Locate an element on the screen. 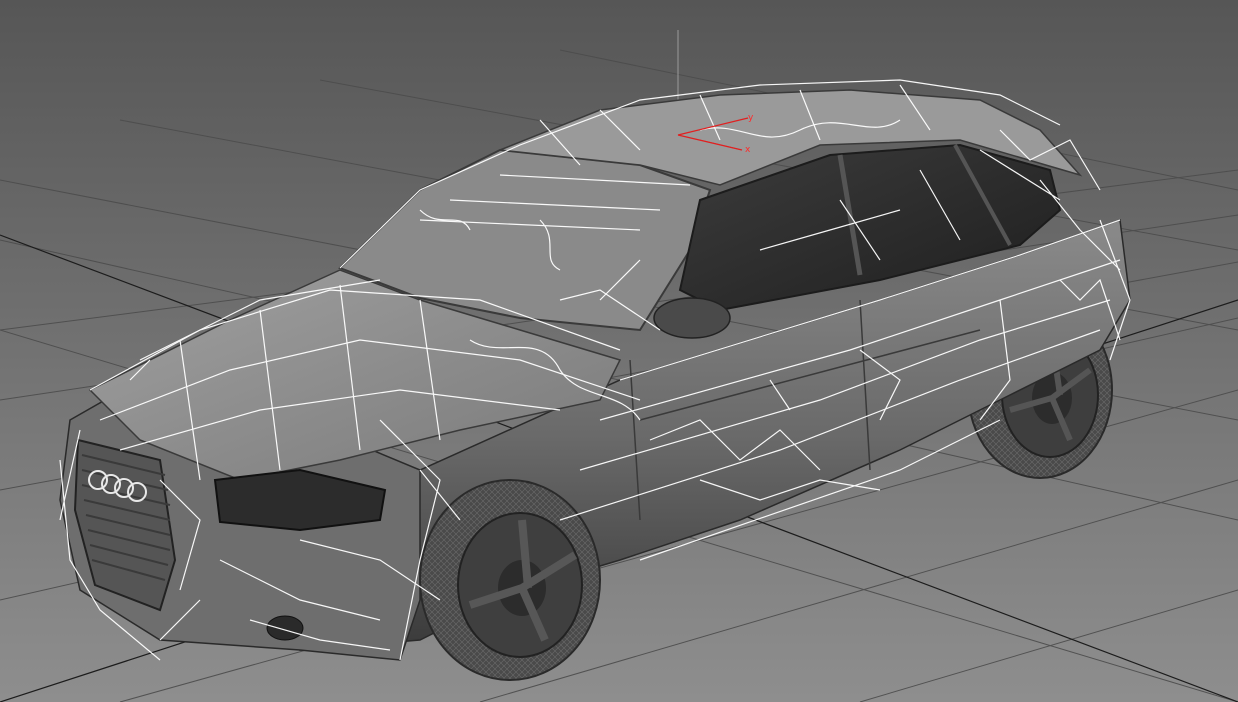 Image resolution: width=1238 pixels, height=702 pixels. front-wheel is located at coordinates (510, 580).